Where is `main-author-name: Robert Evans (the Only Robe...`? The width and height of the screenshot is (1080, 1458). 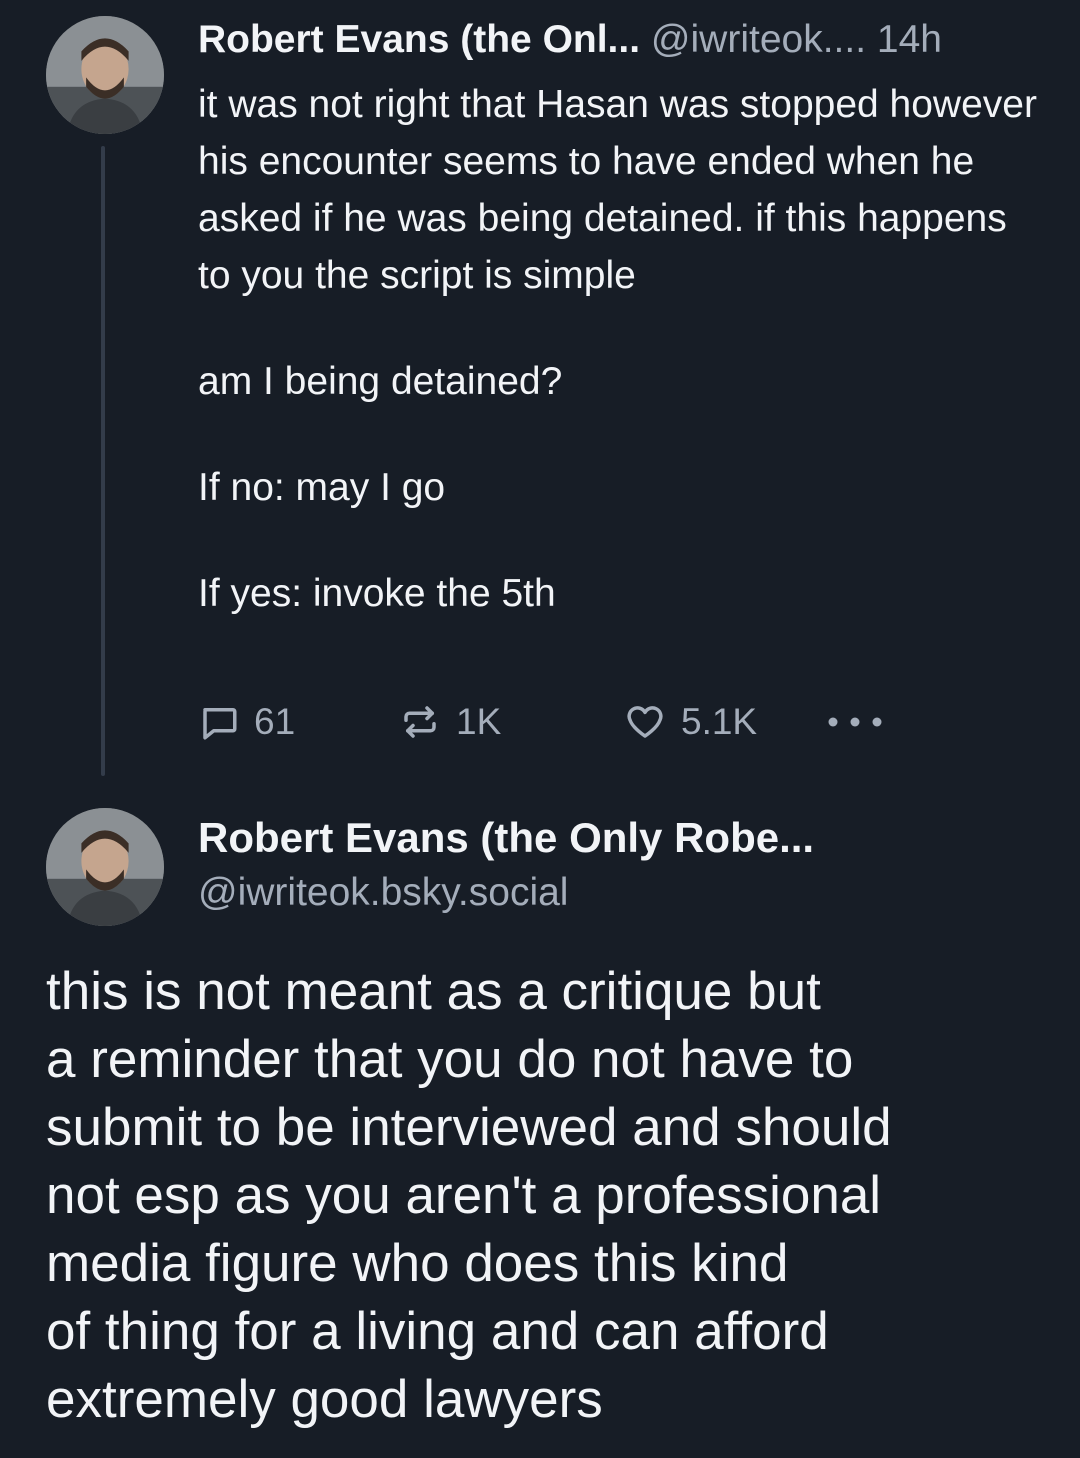
main-author-name: Robert Evans (the Only Robe... is located at coordinates (506, 838).